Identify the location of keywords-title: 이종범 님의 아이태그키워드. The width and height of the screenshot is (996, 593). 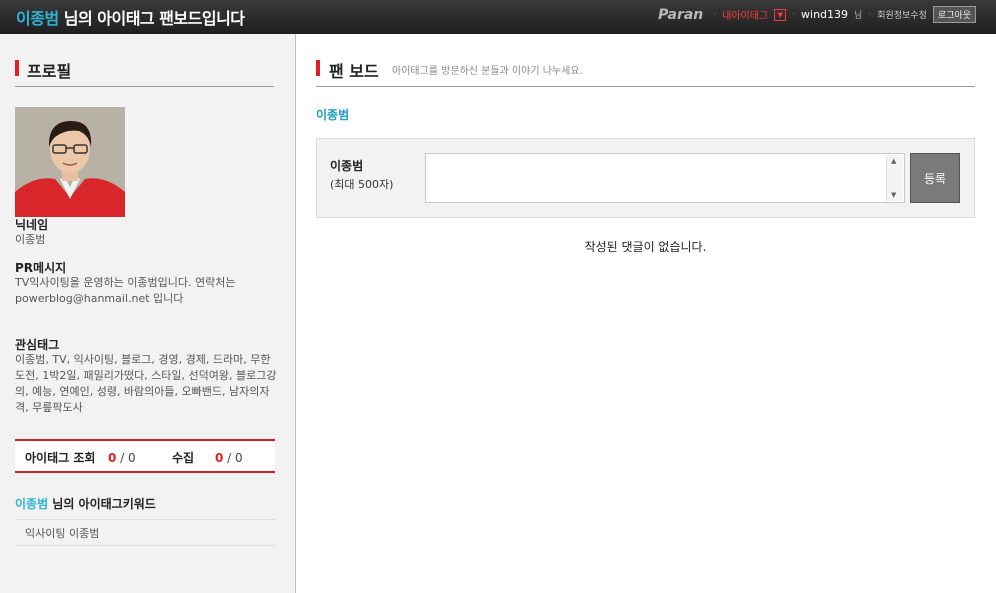
(85, 503).